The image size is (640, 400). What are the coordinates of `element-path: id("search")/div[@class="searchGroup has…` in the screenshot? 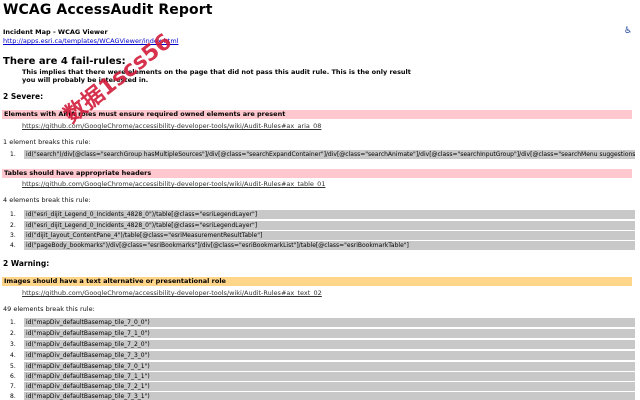 It's located at (329, 154).